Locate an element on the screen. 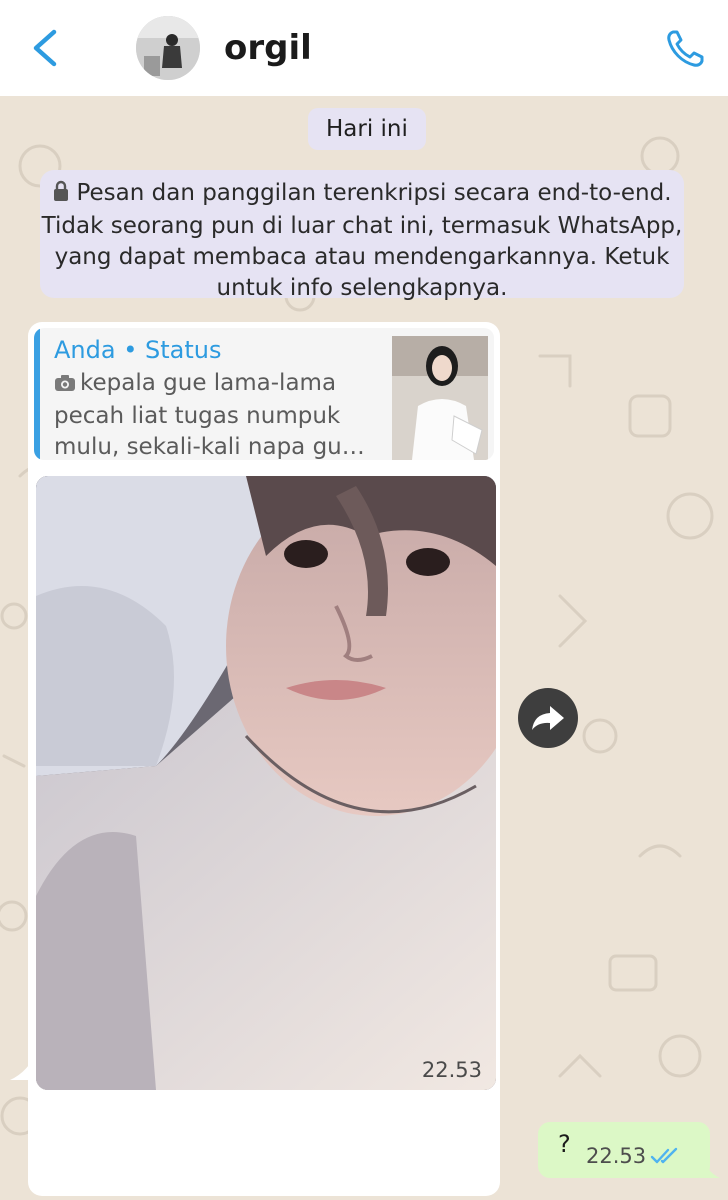 This screenshot has width=728, height=1200. date-chip: Hari ini is located at coordinates (367, 129).